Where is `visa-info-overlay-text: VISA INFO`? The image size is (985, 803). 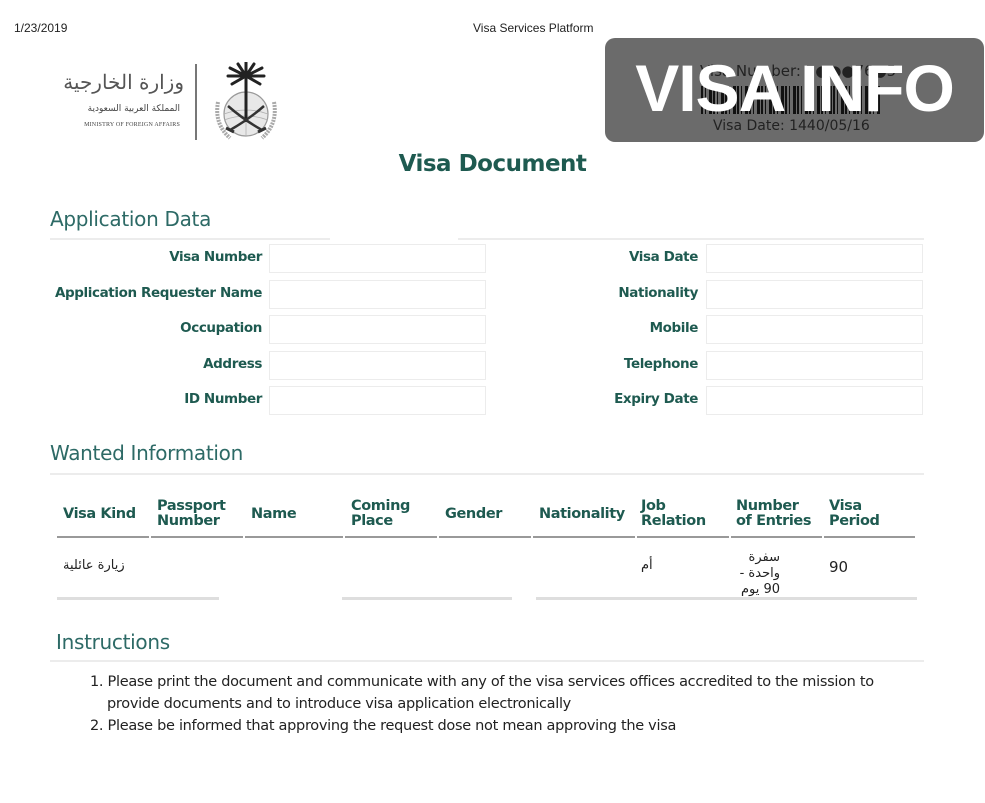
visa-info-overlay-text: VISA INFO is located at coordinates (795, 88).